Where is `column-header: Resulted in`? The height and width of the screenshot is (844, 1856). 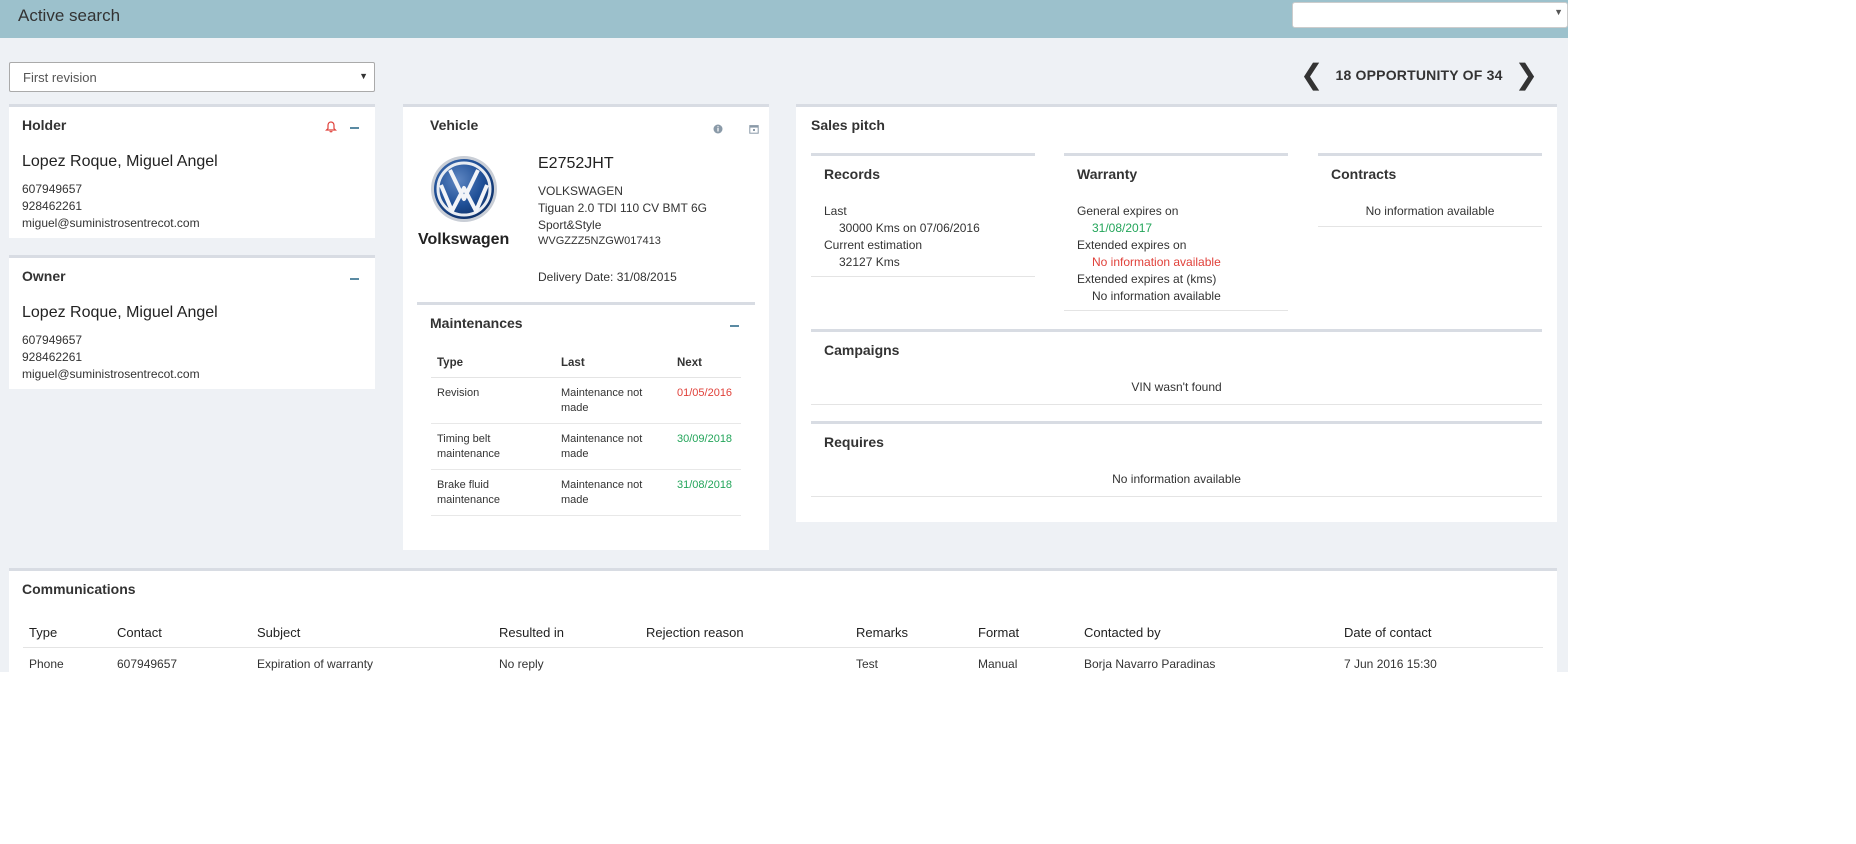 column-header: Resulted in is located at coordinates (532, 632).